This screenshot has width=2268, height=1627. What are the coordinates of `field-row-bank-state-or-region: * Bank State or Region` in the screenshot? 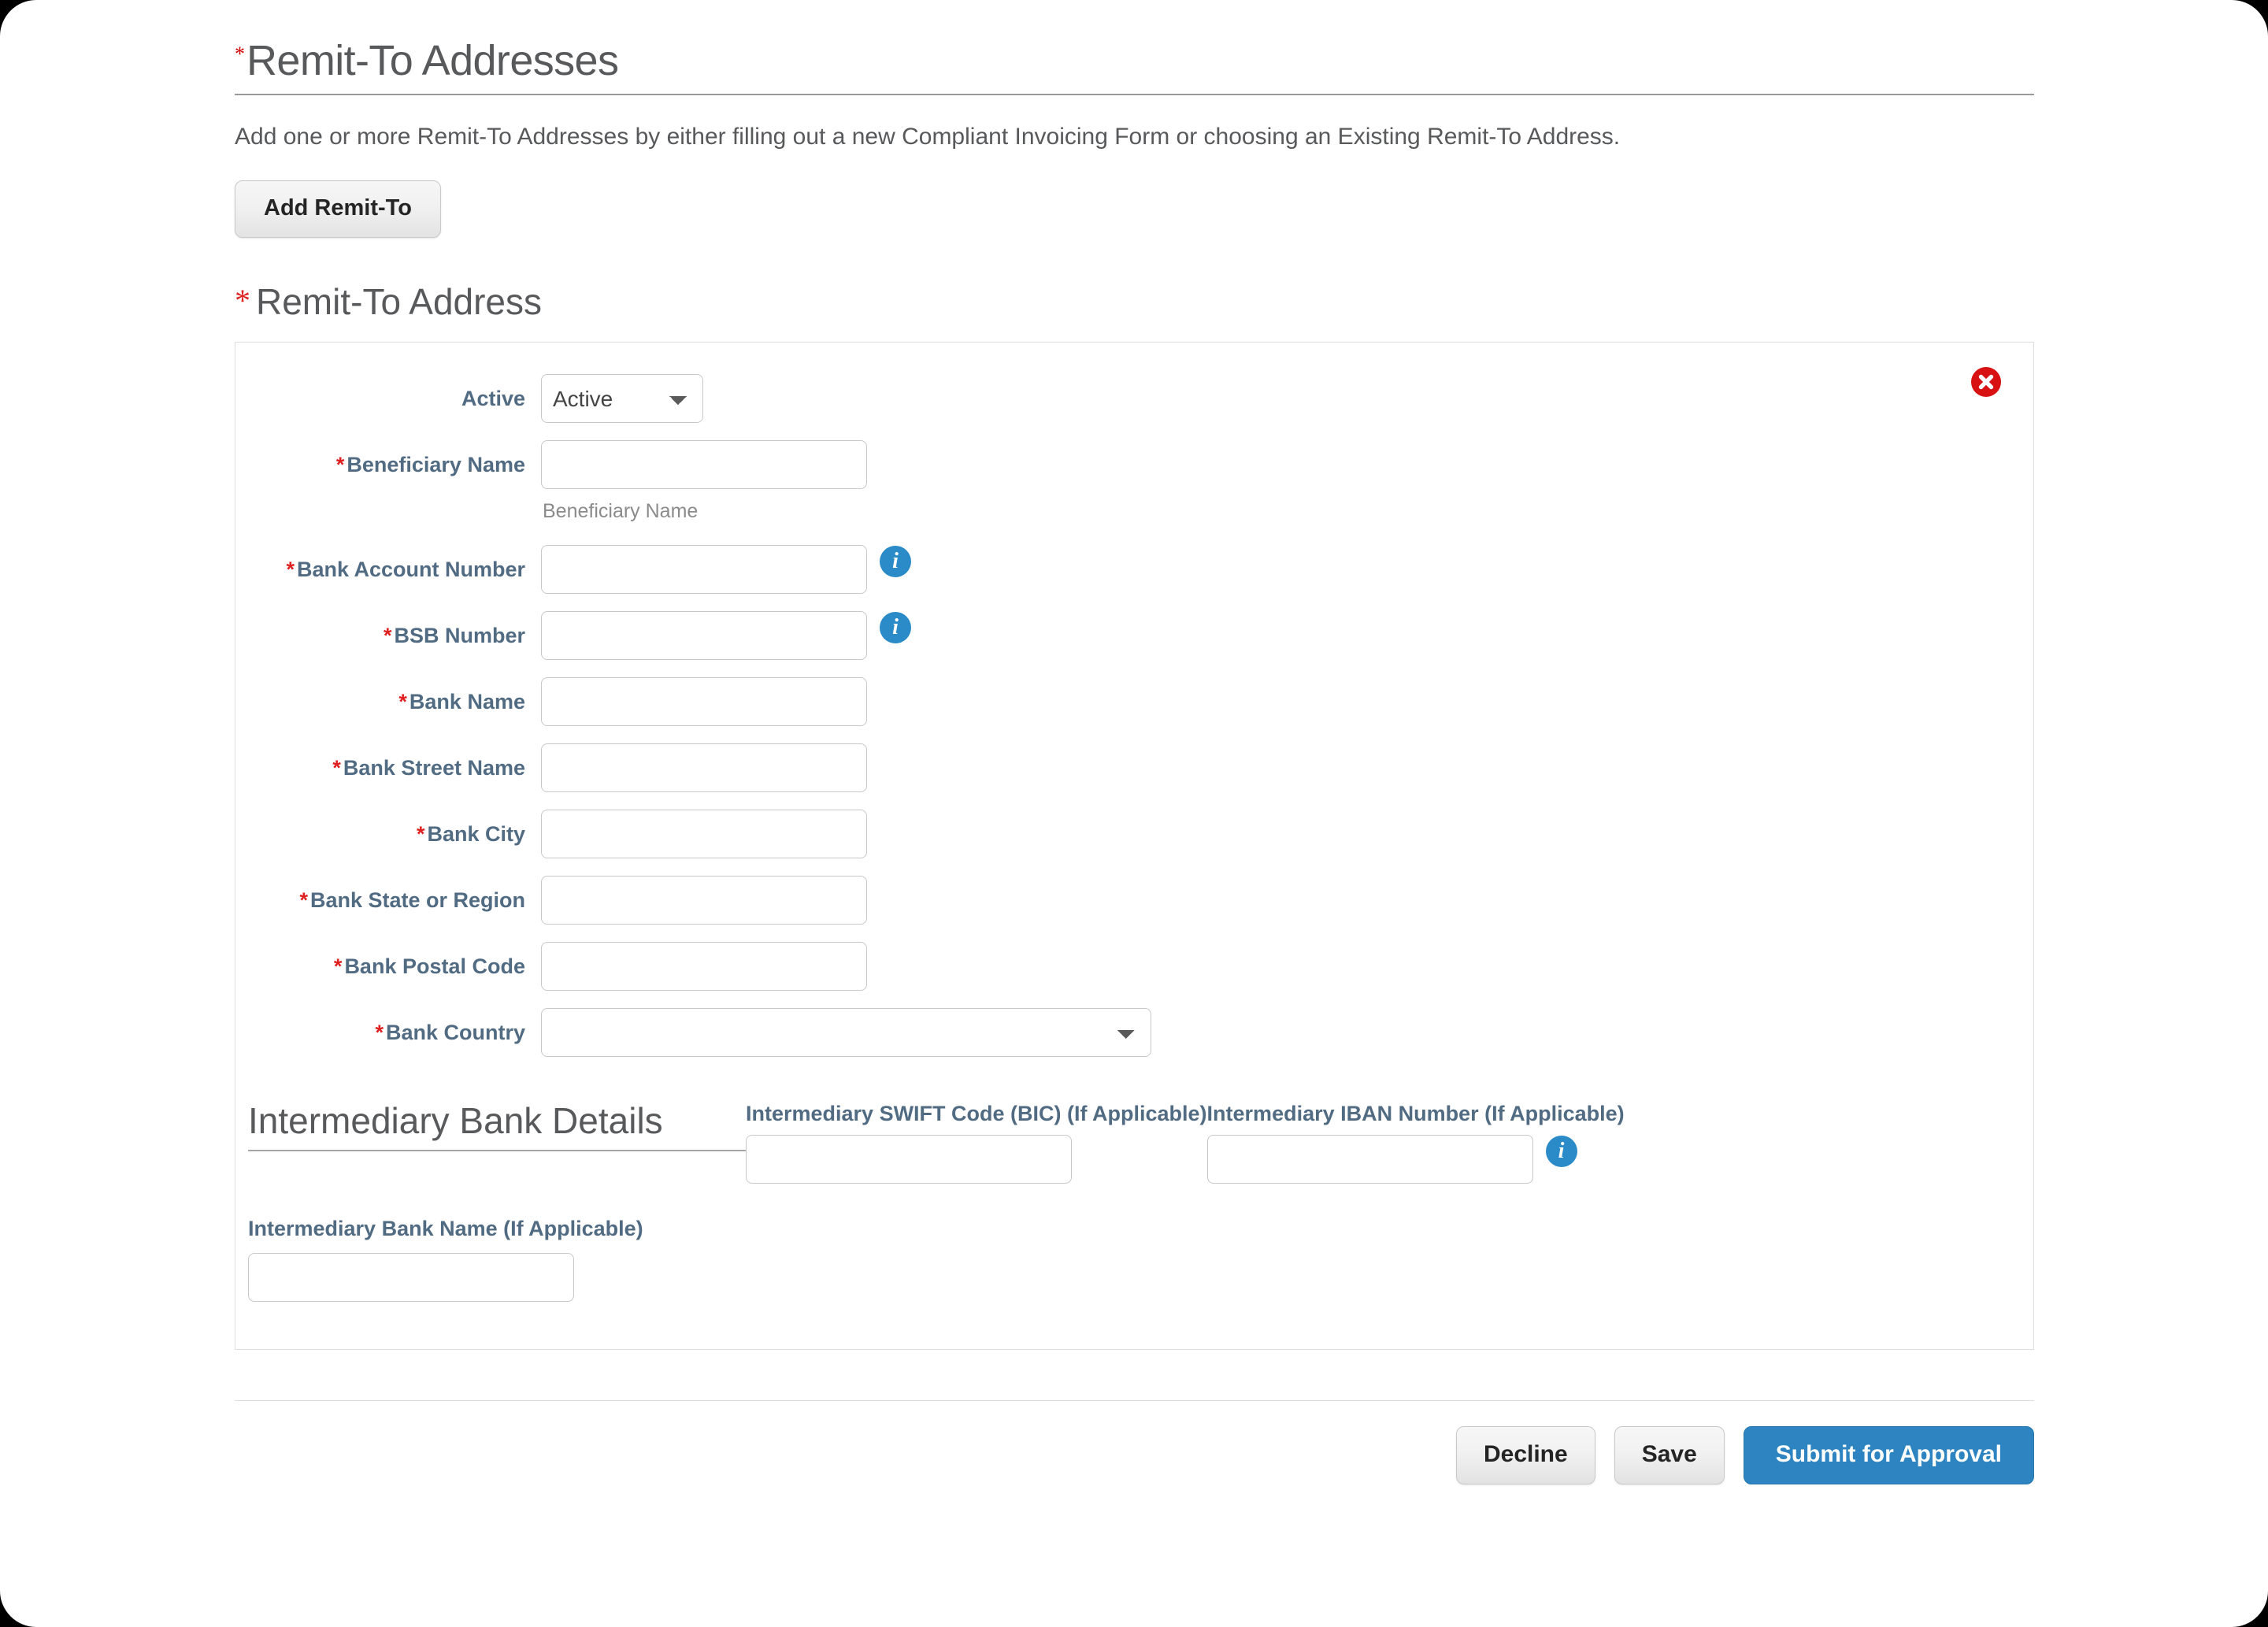 It's located at (1134, 900).